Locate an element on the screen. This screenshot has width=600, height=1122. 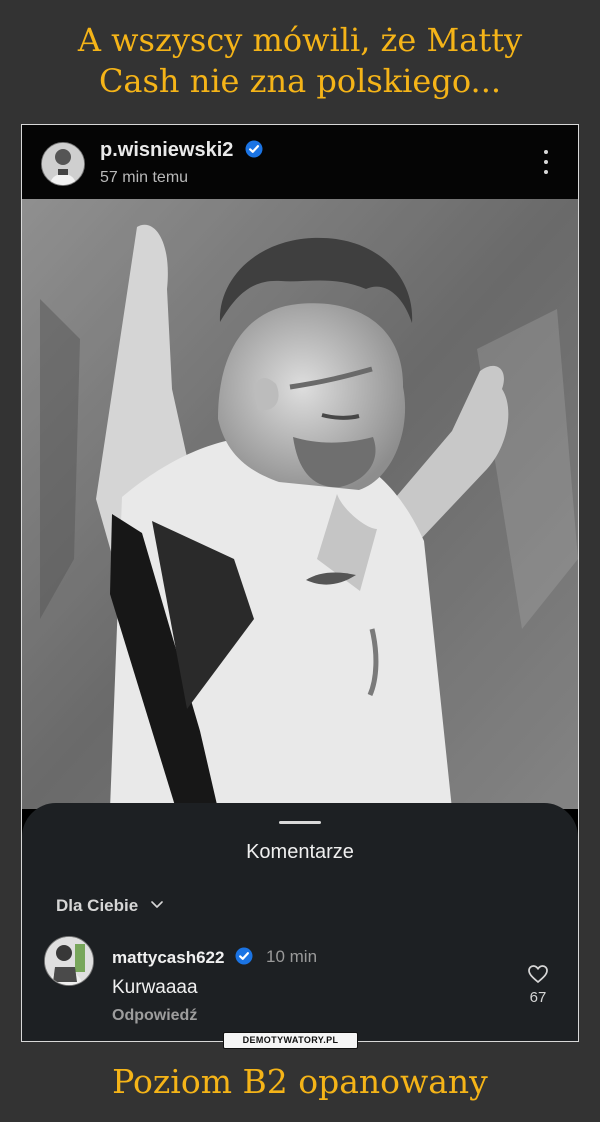
comment-sort-dropdown: Dla Ciebie is located at coordinates (109, 906).